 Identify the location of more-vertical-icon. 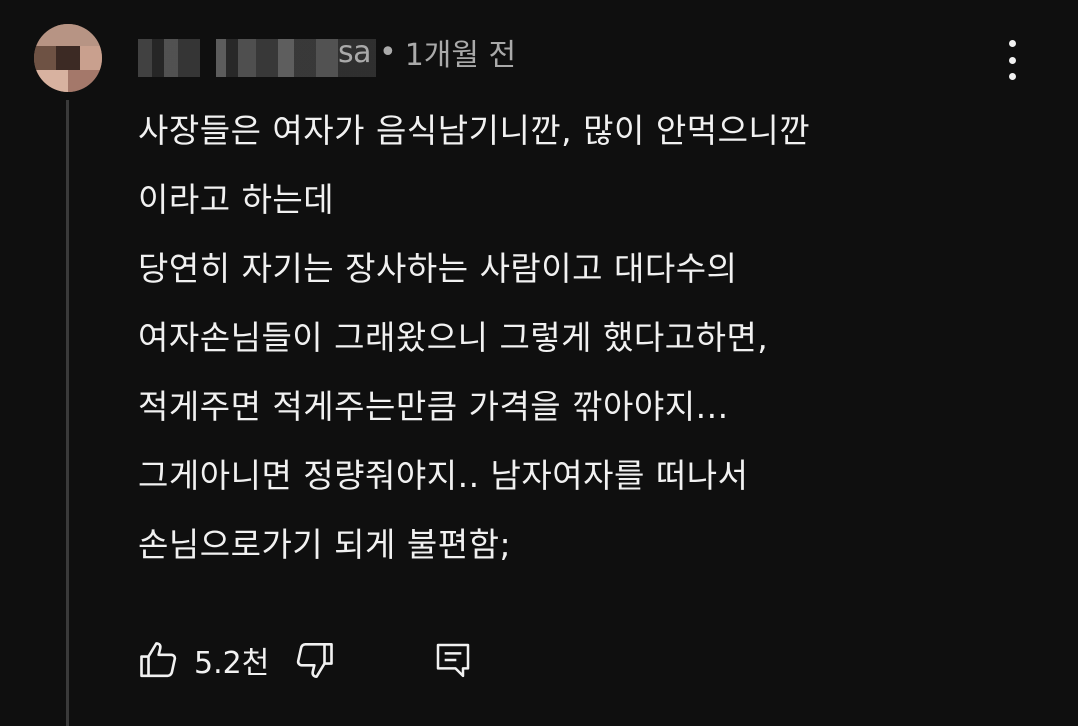
(1012, 43).